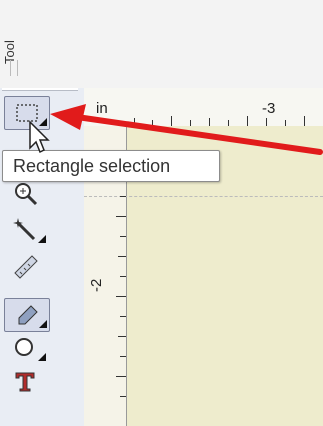  I want to click on text-icon, so click(26, 382).